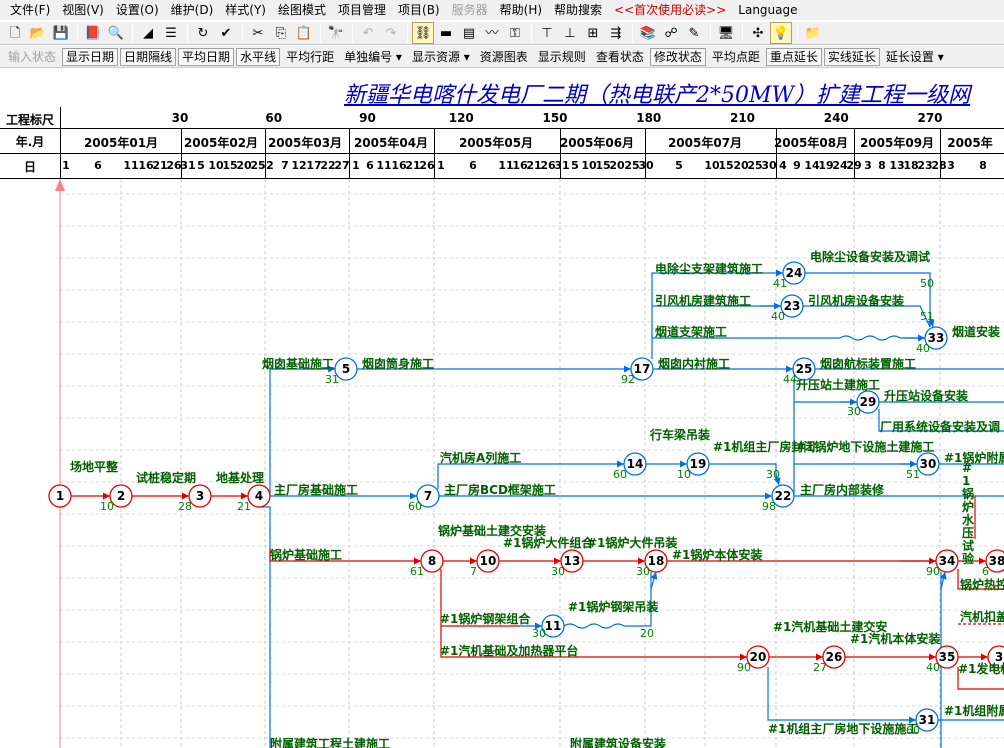  Describe the element at coordinates (578, 10) in the screenshot. I see `menu-item-10: 帮助搜索` at that location.